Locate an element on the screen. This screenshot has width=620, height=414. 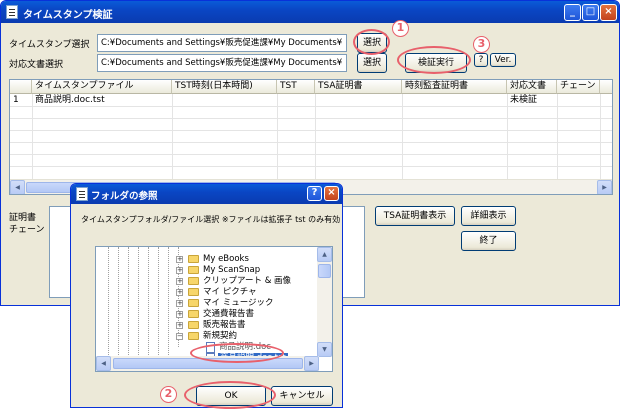
tree-item: − 新規契約 is located at coordinates (246, 336).